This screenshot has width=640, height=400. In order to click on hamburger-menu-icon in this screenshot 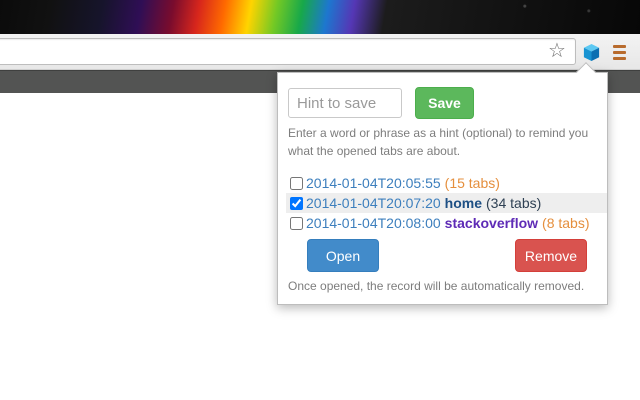, I will do `click(621, 52)`.